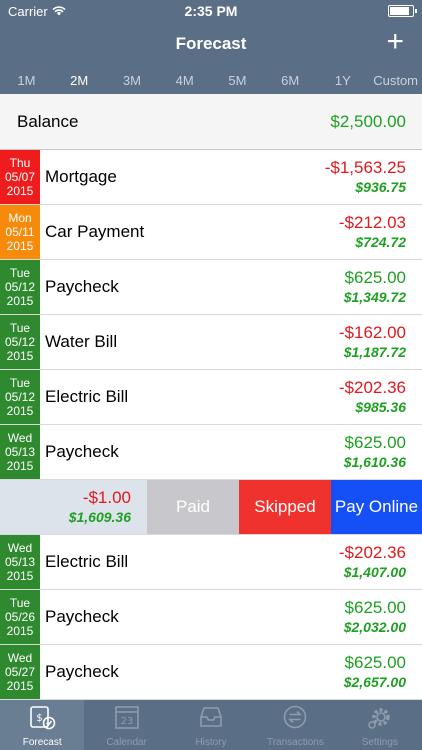 The image size is (422, 750). I want to click on tab-forecast: $ Forecast, so click(42, 725).